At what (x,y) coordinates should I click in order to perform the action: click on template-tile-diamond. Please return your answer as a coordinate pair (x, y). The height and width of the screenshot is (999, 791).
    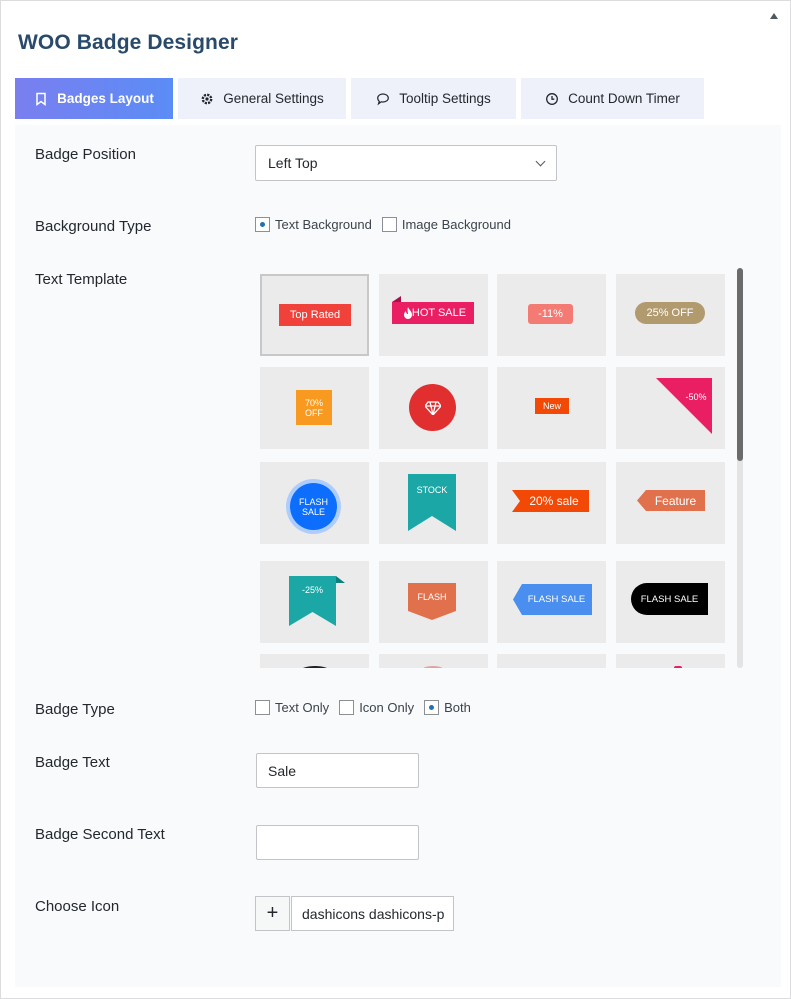
    Looking at the image, I should click on (433, 408).